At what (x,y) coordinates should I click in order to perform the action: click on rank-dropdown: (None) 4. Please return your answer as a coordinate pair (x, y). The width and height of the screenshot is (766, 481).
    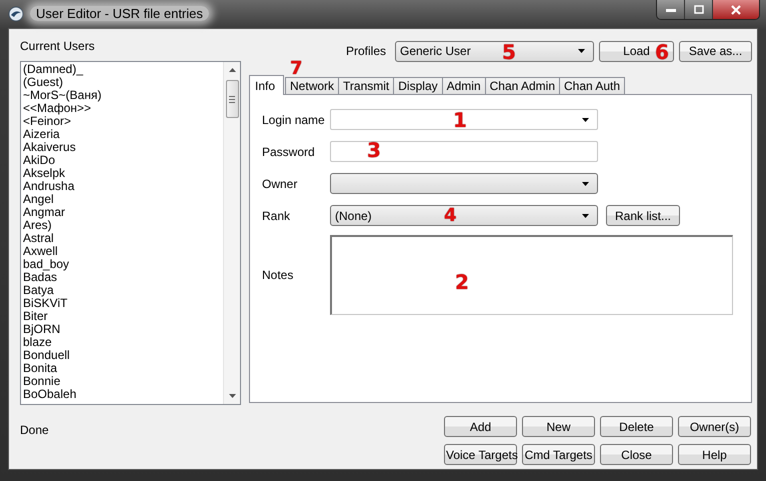
    Looking at the image, I should click on (464, 215).